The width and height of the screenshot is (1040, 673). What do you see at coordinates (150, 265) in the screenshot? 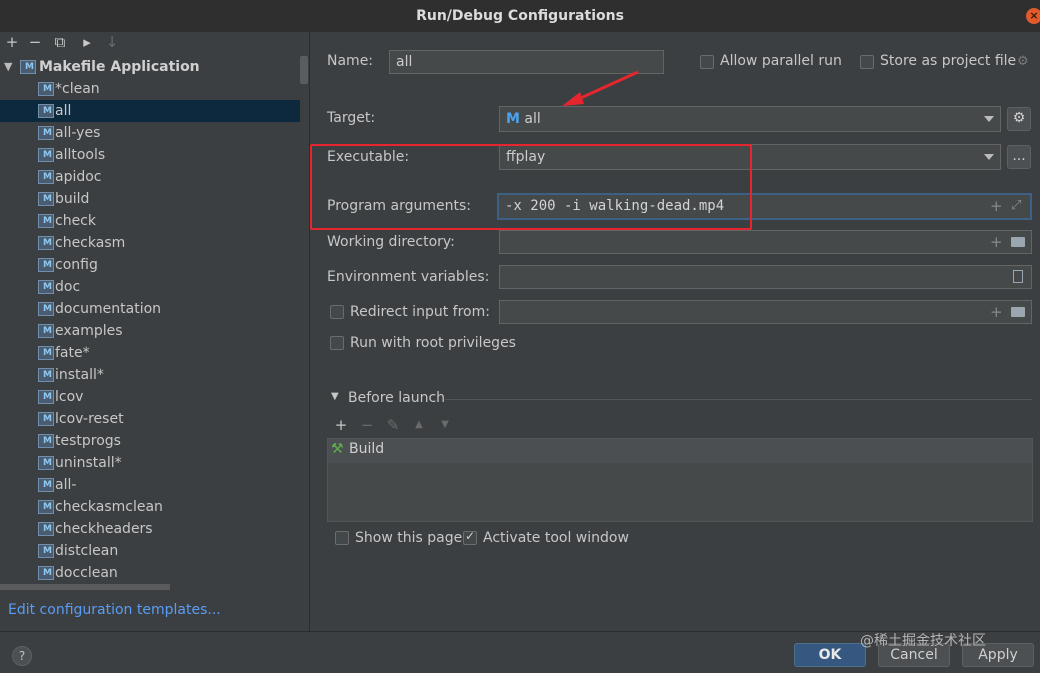
I see `tree-item: config` at bounding box center [150, 265].